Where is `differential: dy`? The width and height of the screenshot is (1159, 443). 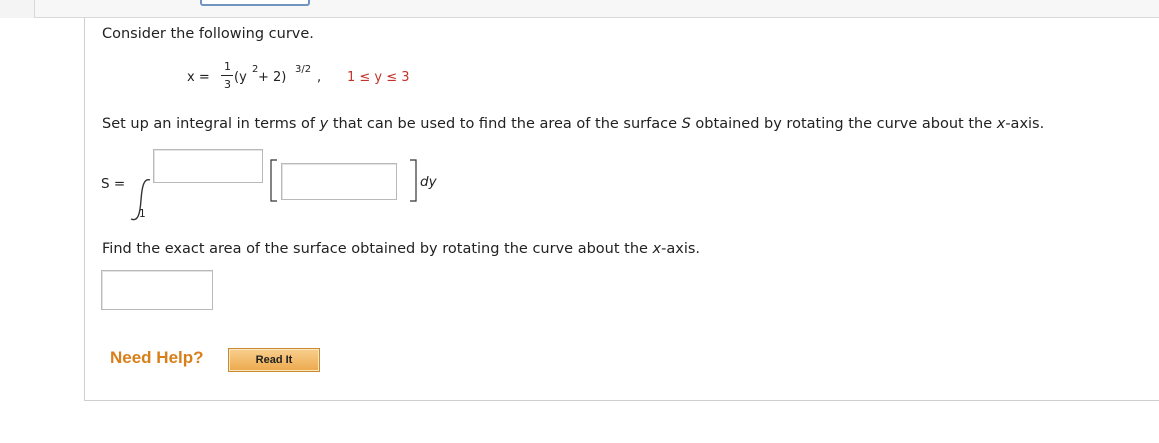 differential: dy is located at coordinates (428, 182).